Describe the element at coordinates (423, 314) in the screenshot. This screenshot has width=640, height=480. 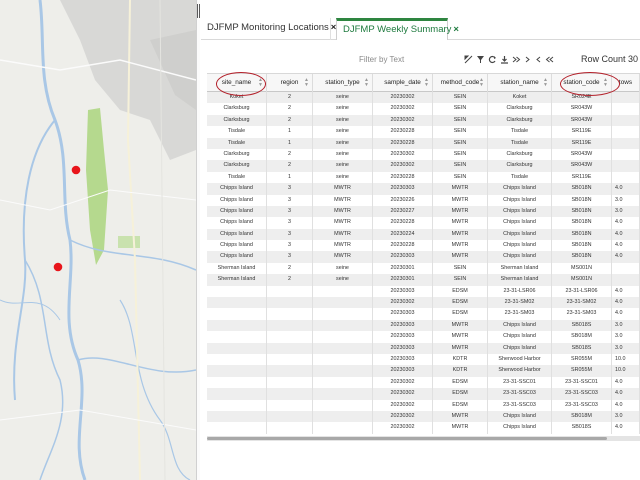
I see `table-row: 20230303 EDSM 23-31-SM03 23-31-SM03 4.0` at that location.